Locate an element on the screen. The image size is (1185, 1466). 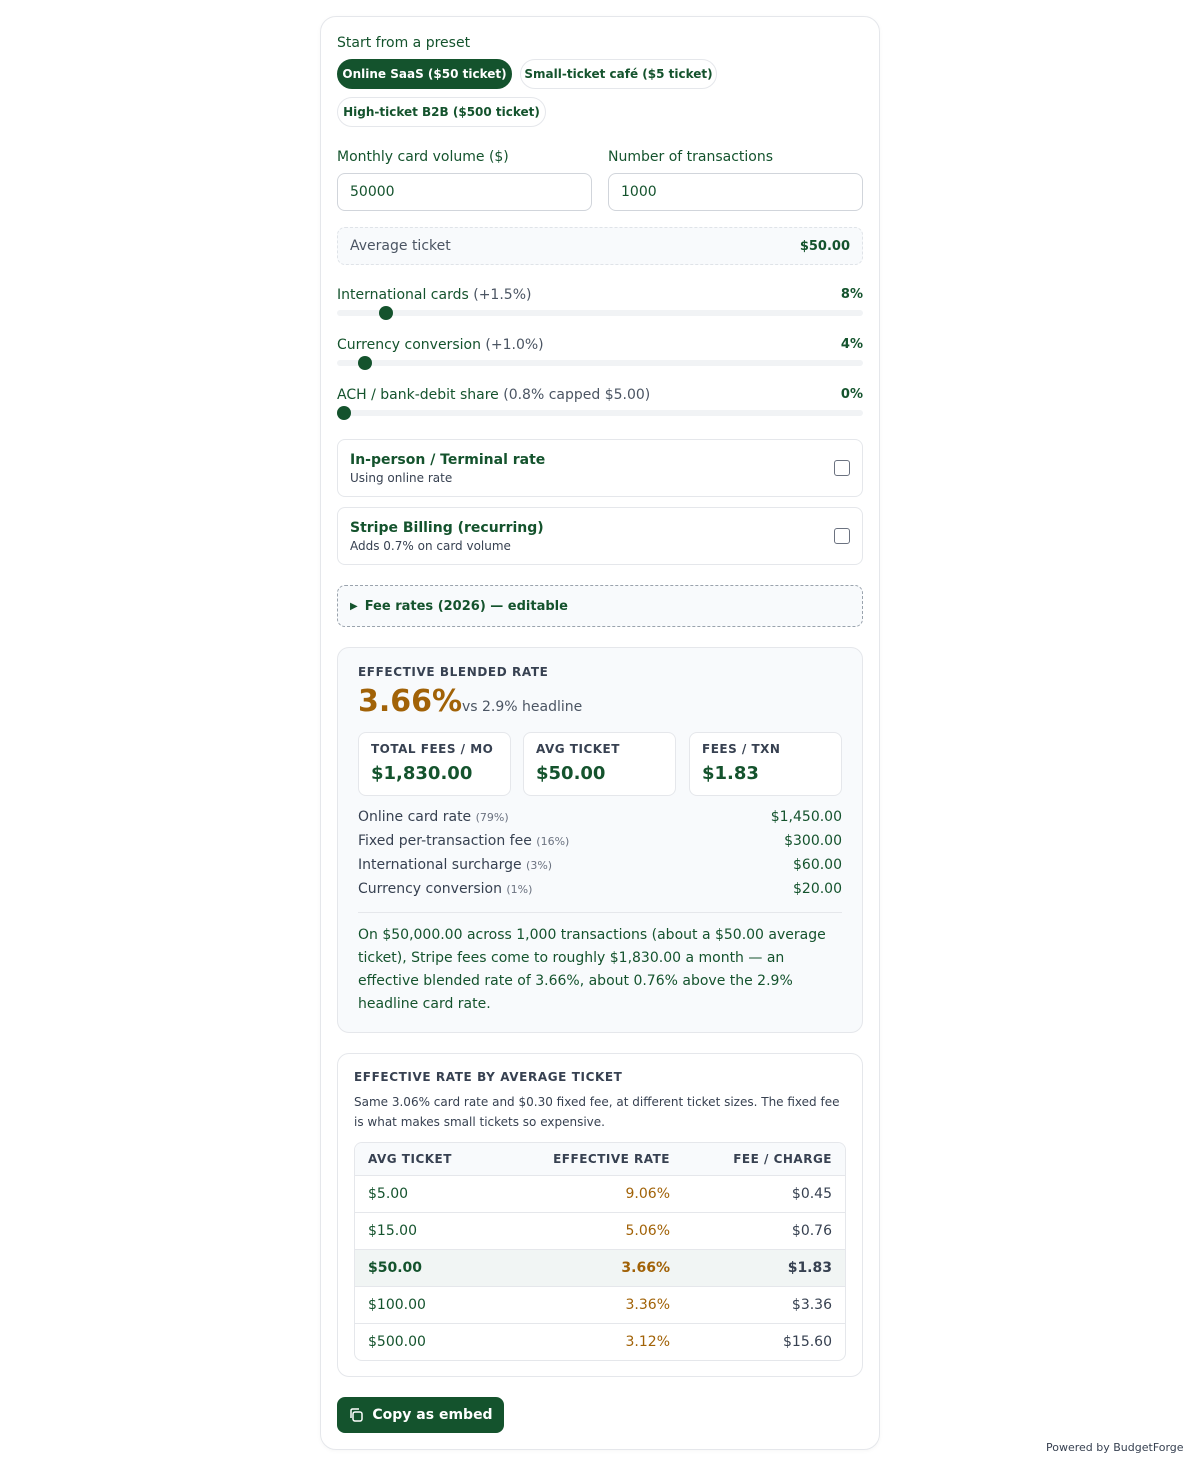
slider-ach-thumb is located at coordinates (344, 413).